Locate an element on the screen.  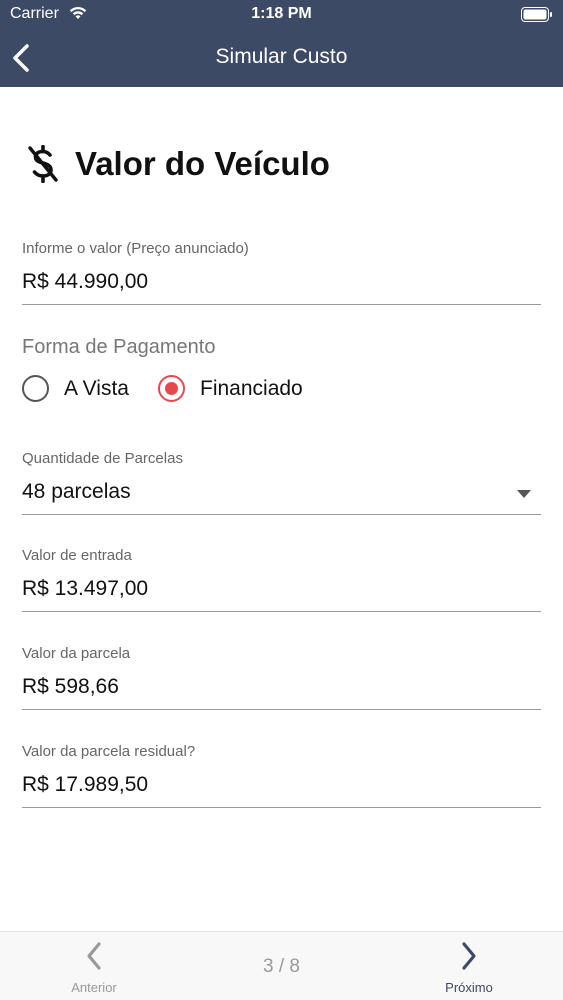
radio-selected-icon is located at coordinates (171, 388).